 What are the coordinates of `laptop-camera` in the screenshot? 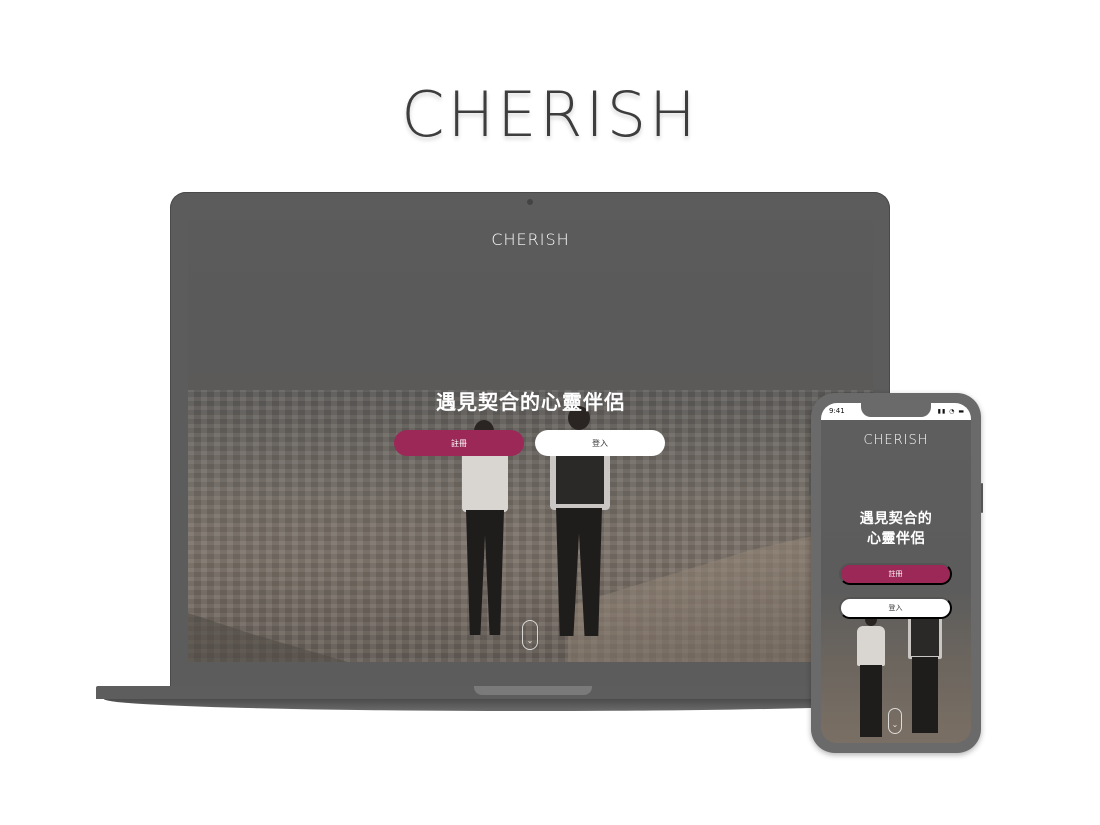 It's located at (530, 202).